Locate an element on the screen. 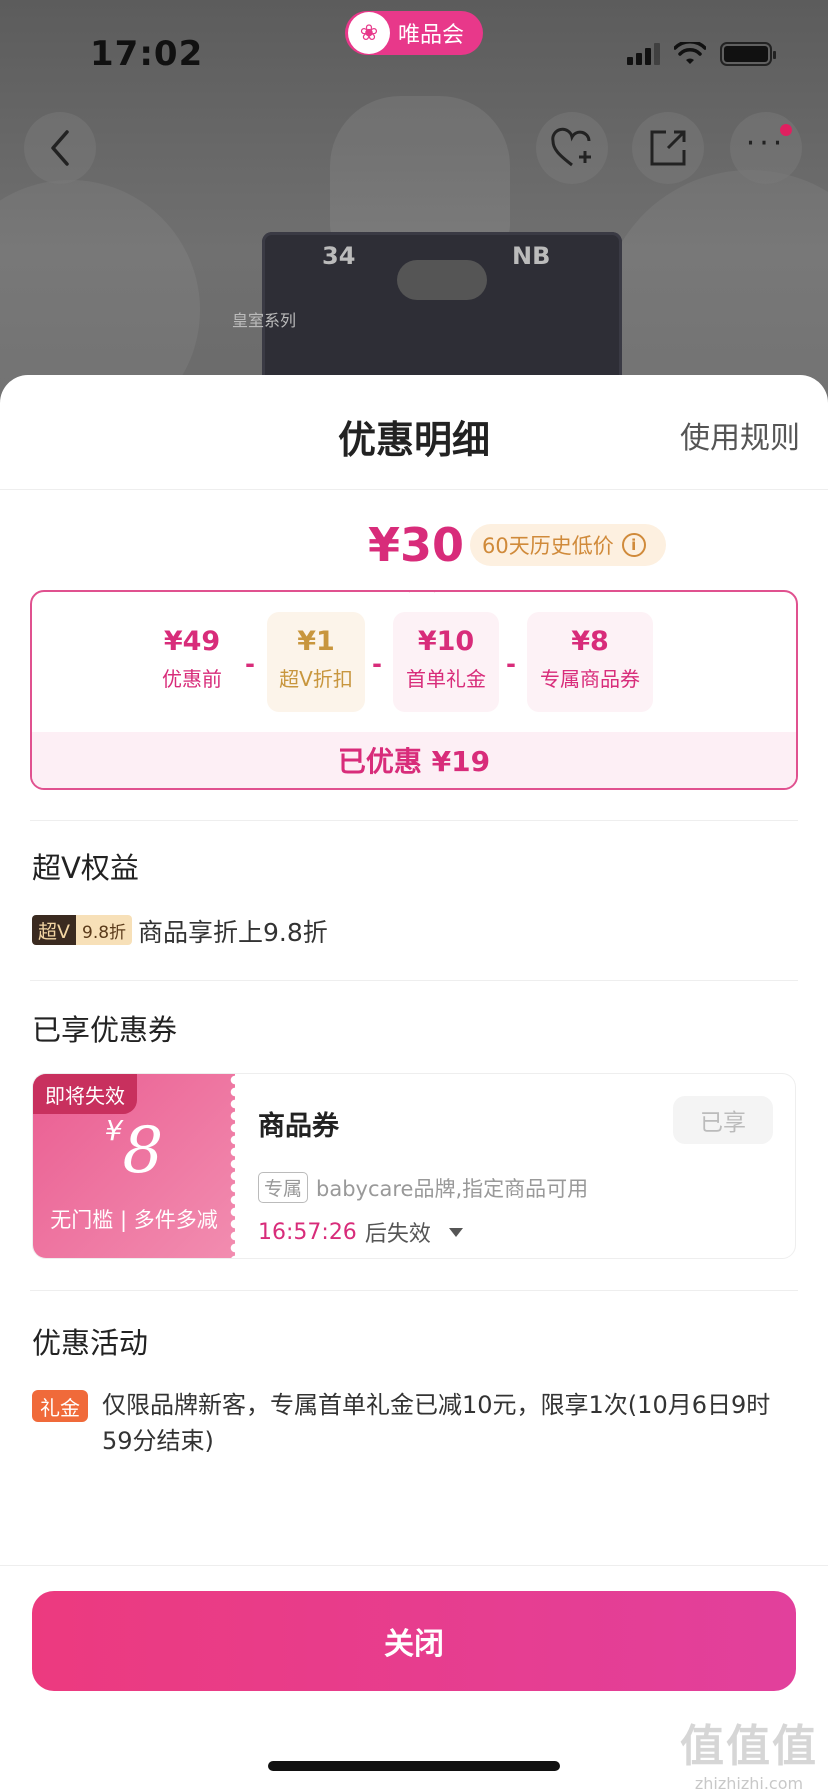 This screenshot has height=1792, width=828. watermark-url: zhizhizhi.com is located at coordinates (749, 1783).